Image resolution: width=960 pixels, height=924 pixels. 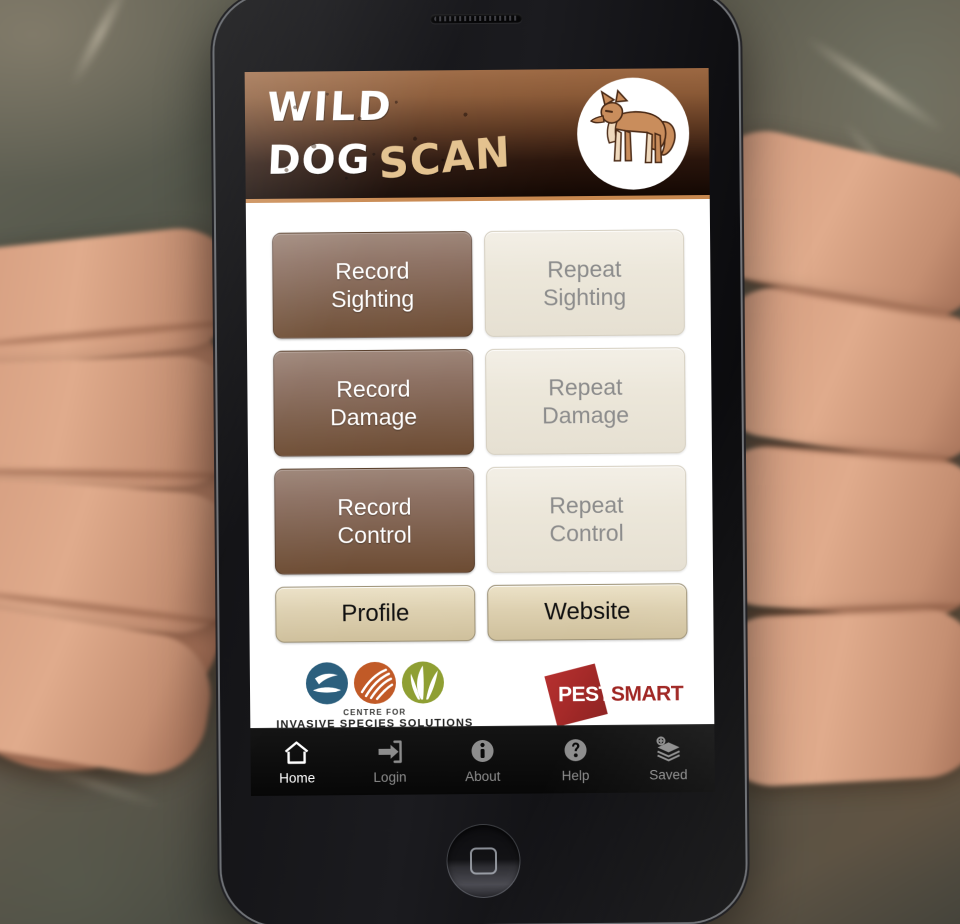 I want to click on button-row-control: Record Control Repeat Control, so click(x=480, y=520).